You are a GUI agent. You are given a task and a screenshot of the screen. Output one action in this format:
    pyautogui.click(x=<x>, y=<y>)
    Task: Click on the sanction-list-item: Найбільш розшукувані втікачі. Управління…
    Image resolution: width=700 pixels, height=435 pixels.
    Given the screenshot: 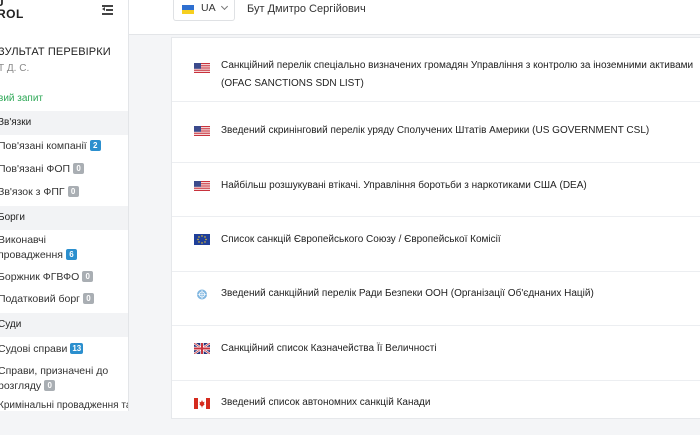 What is the action you would take?
    pyautogui.click(x=436, y=190)
    